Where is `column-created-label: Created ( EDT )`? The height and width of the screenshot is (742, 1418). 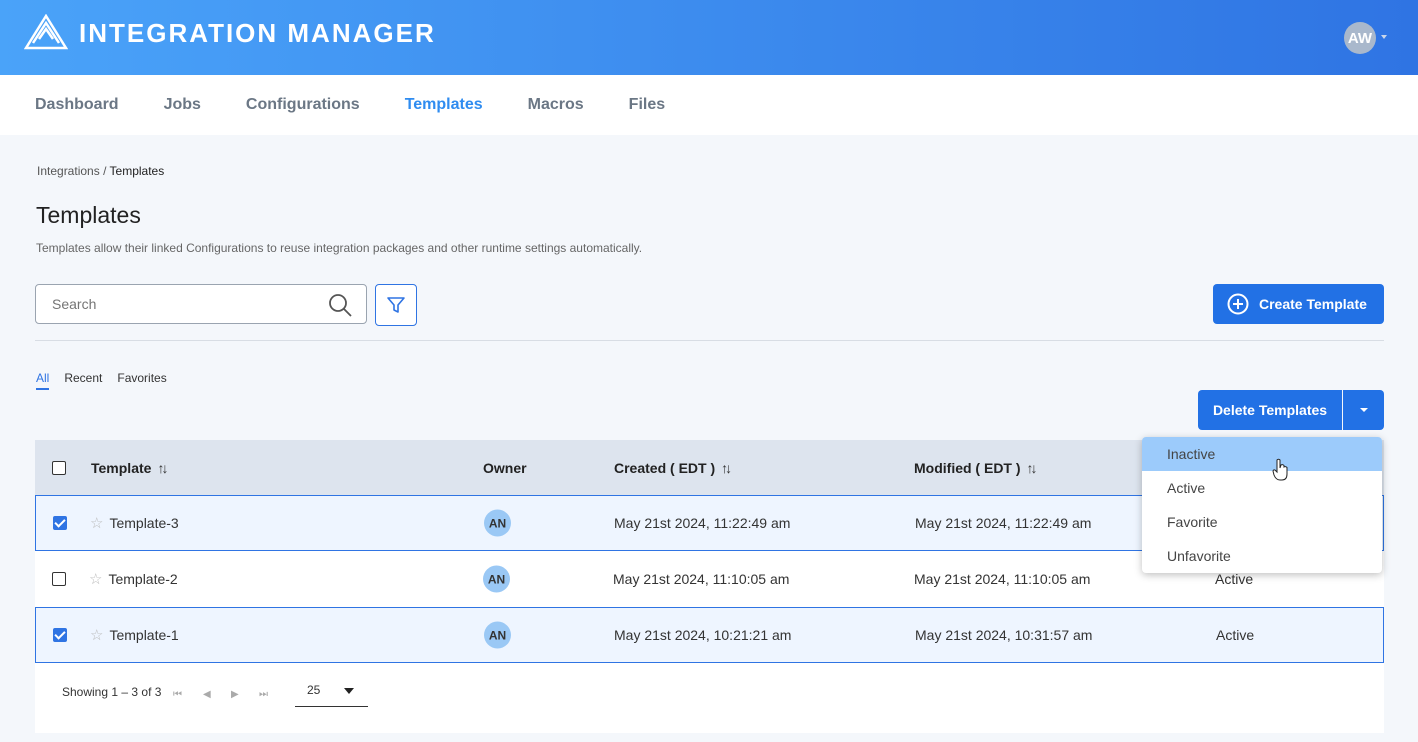
column-created-label: Created ( EDT ) is located at coordinates (665, 467).